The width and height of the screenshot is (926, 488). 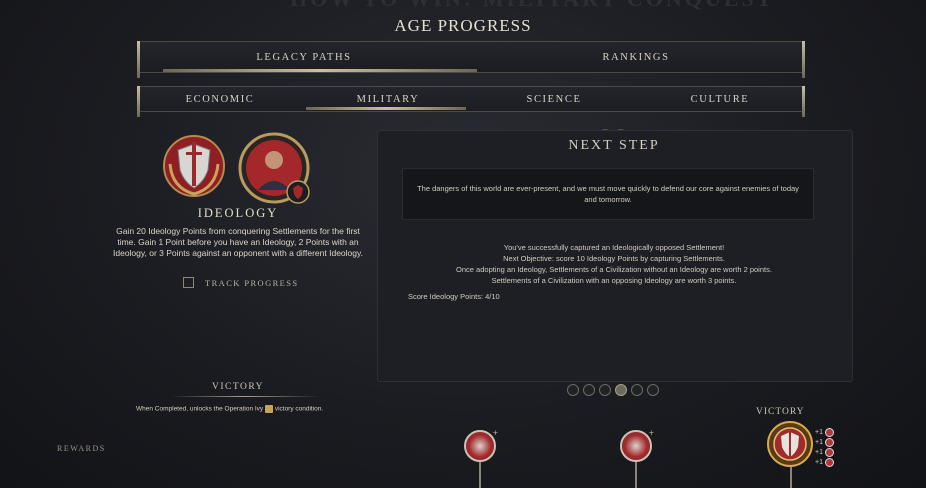 I want to click on tab-science: SCIENCE, so click(x=554, y=99).